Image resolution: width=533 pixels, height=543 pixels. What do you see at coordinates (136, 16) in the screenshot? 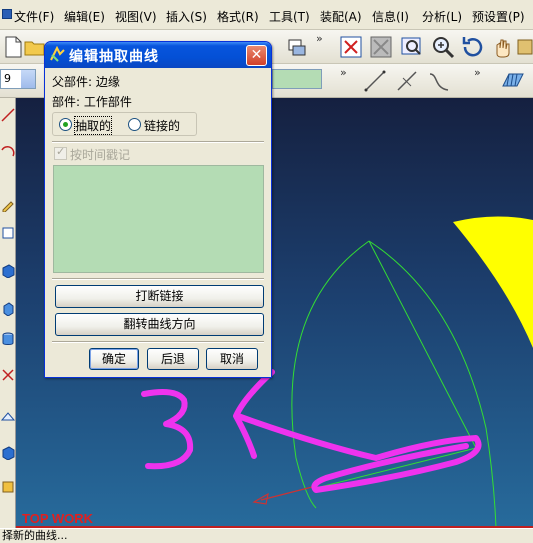
I see `menu-view: 视图(V)` at bounding box center [136, 16].